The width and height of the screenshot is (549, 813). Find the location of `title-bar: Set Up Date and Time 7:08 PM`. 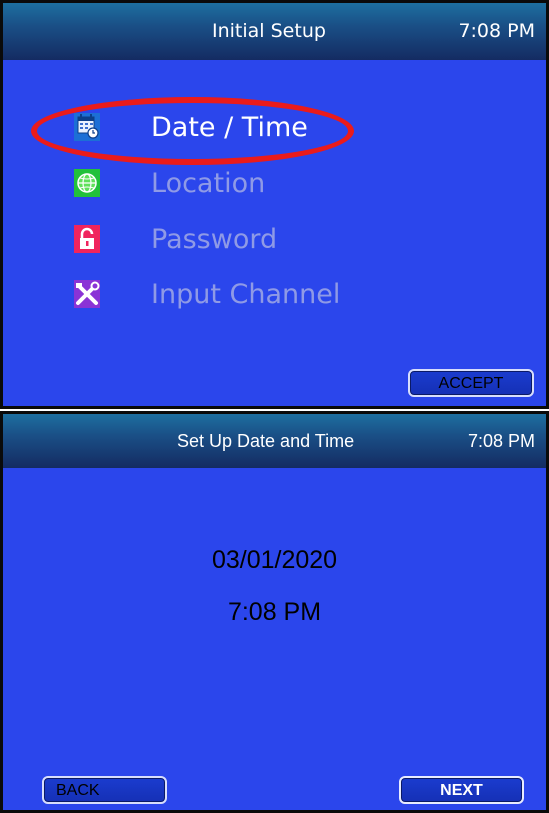

title-bar: Set Up Date and Time 7:08 PM is located at coordinates (274, 441).